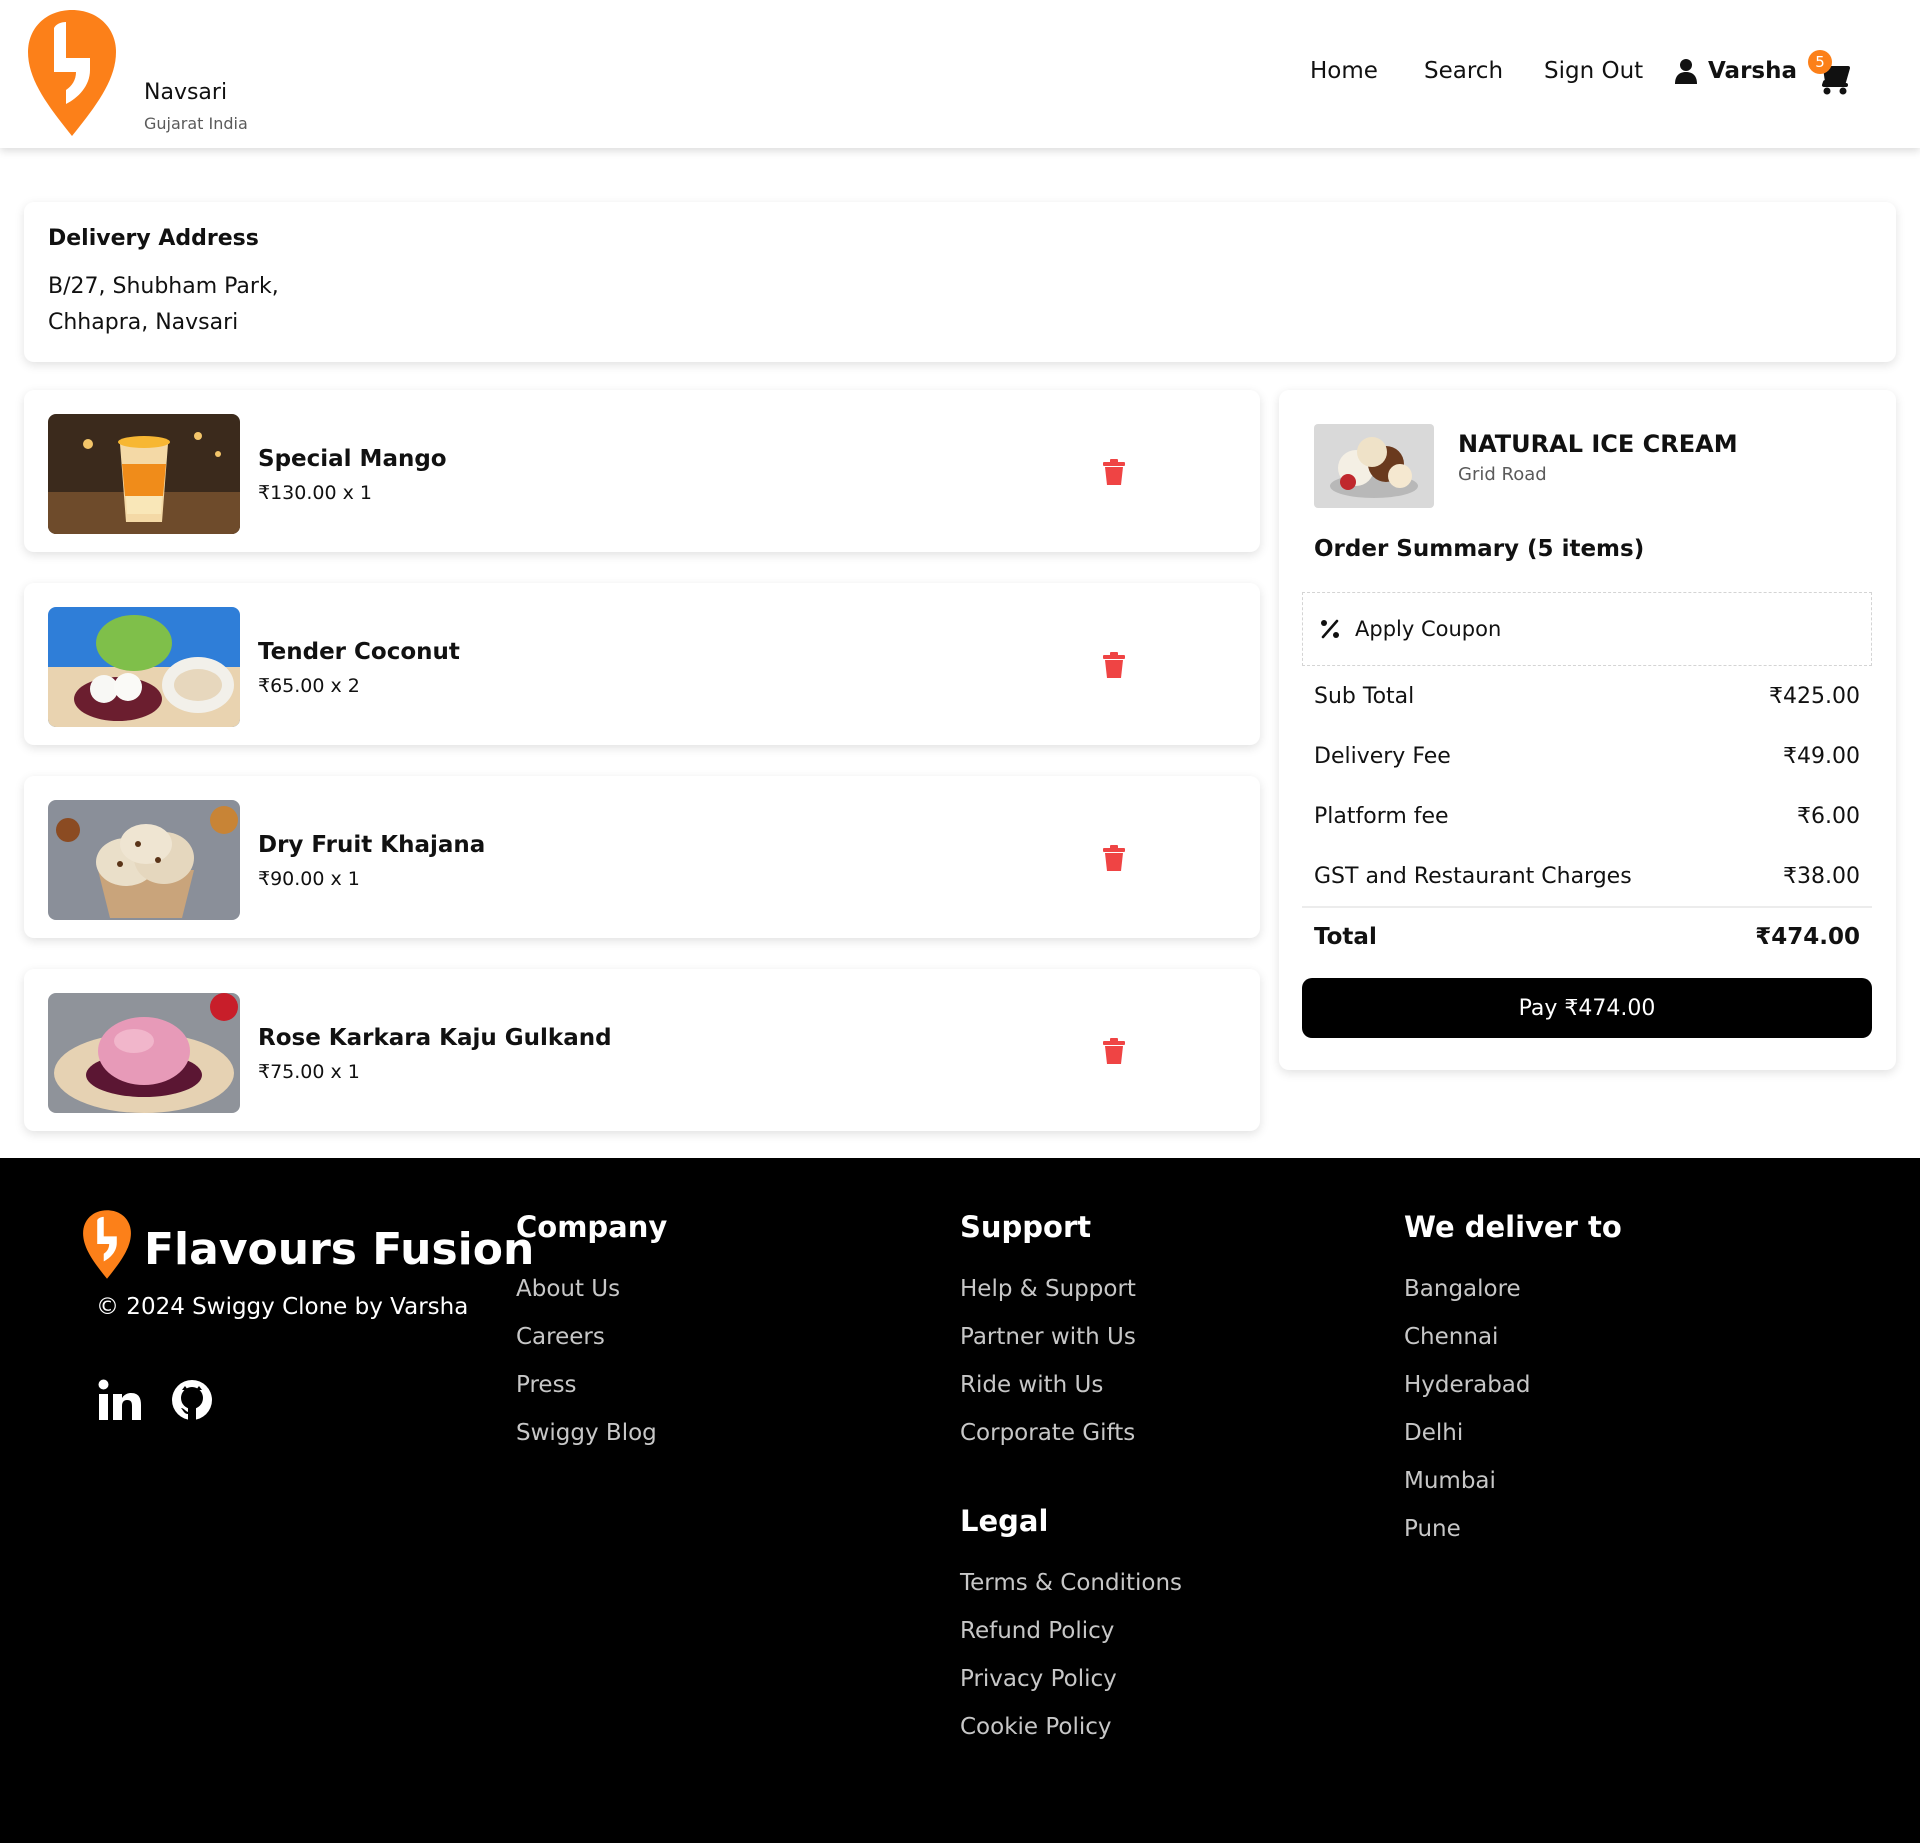  What do you see at coordinates (1587, 629) in the screenshot?
I see `apply-coupon-button: Apply Coupon` at bounding box center [1587, 629].